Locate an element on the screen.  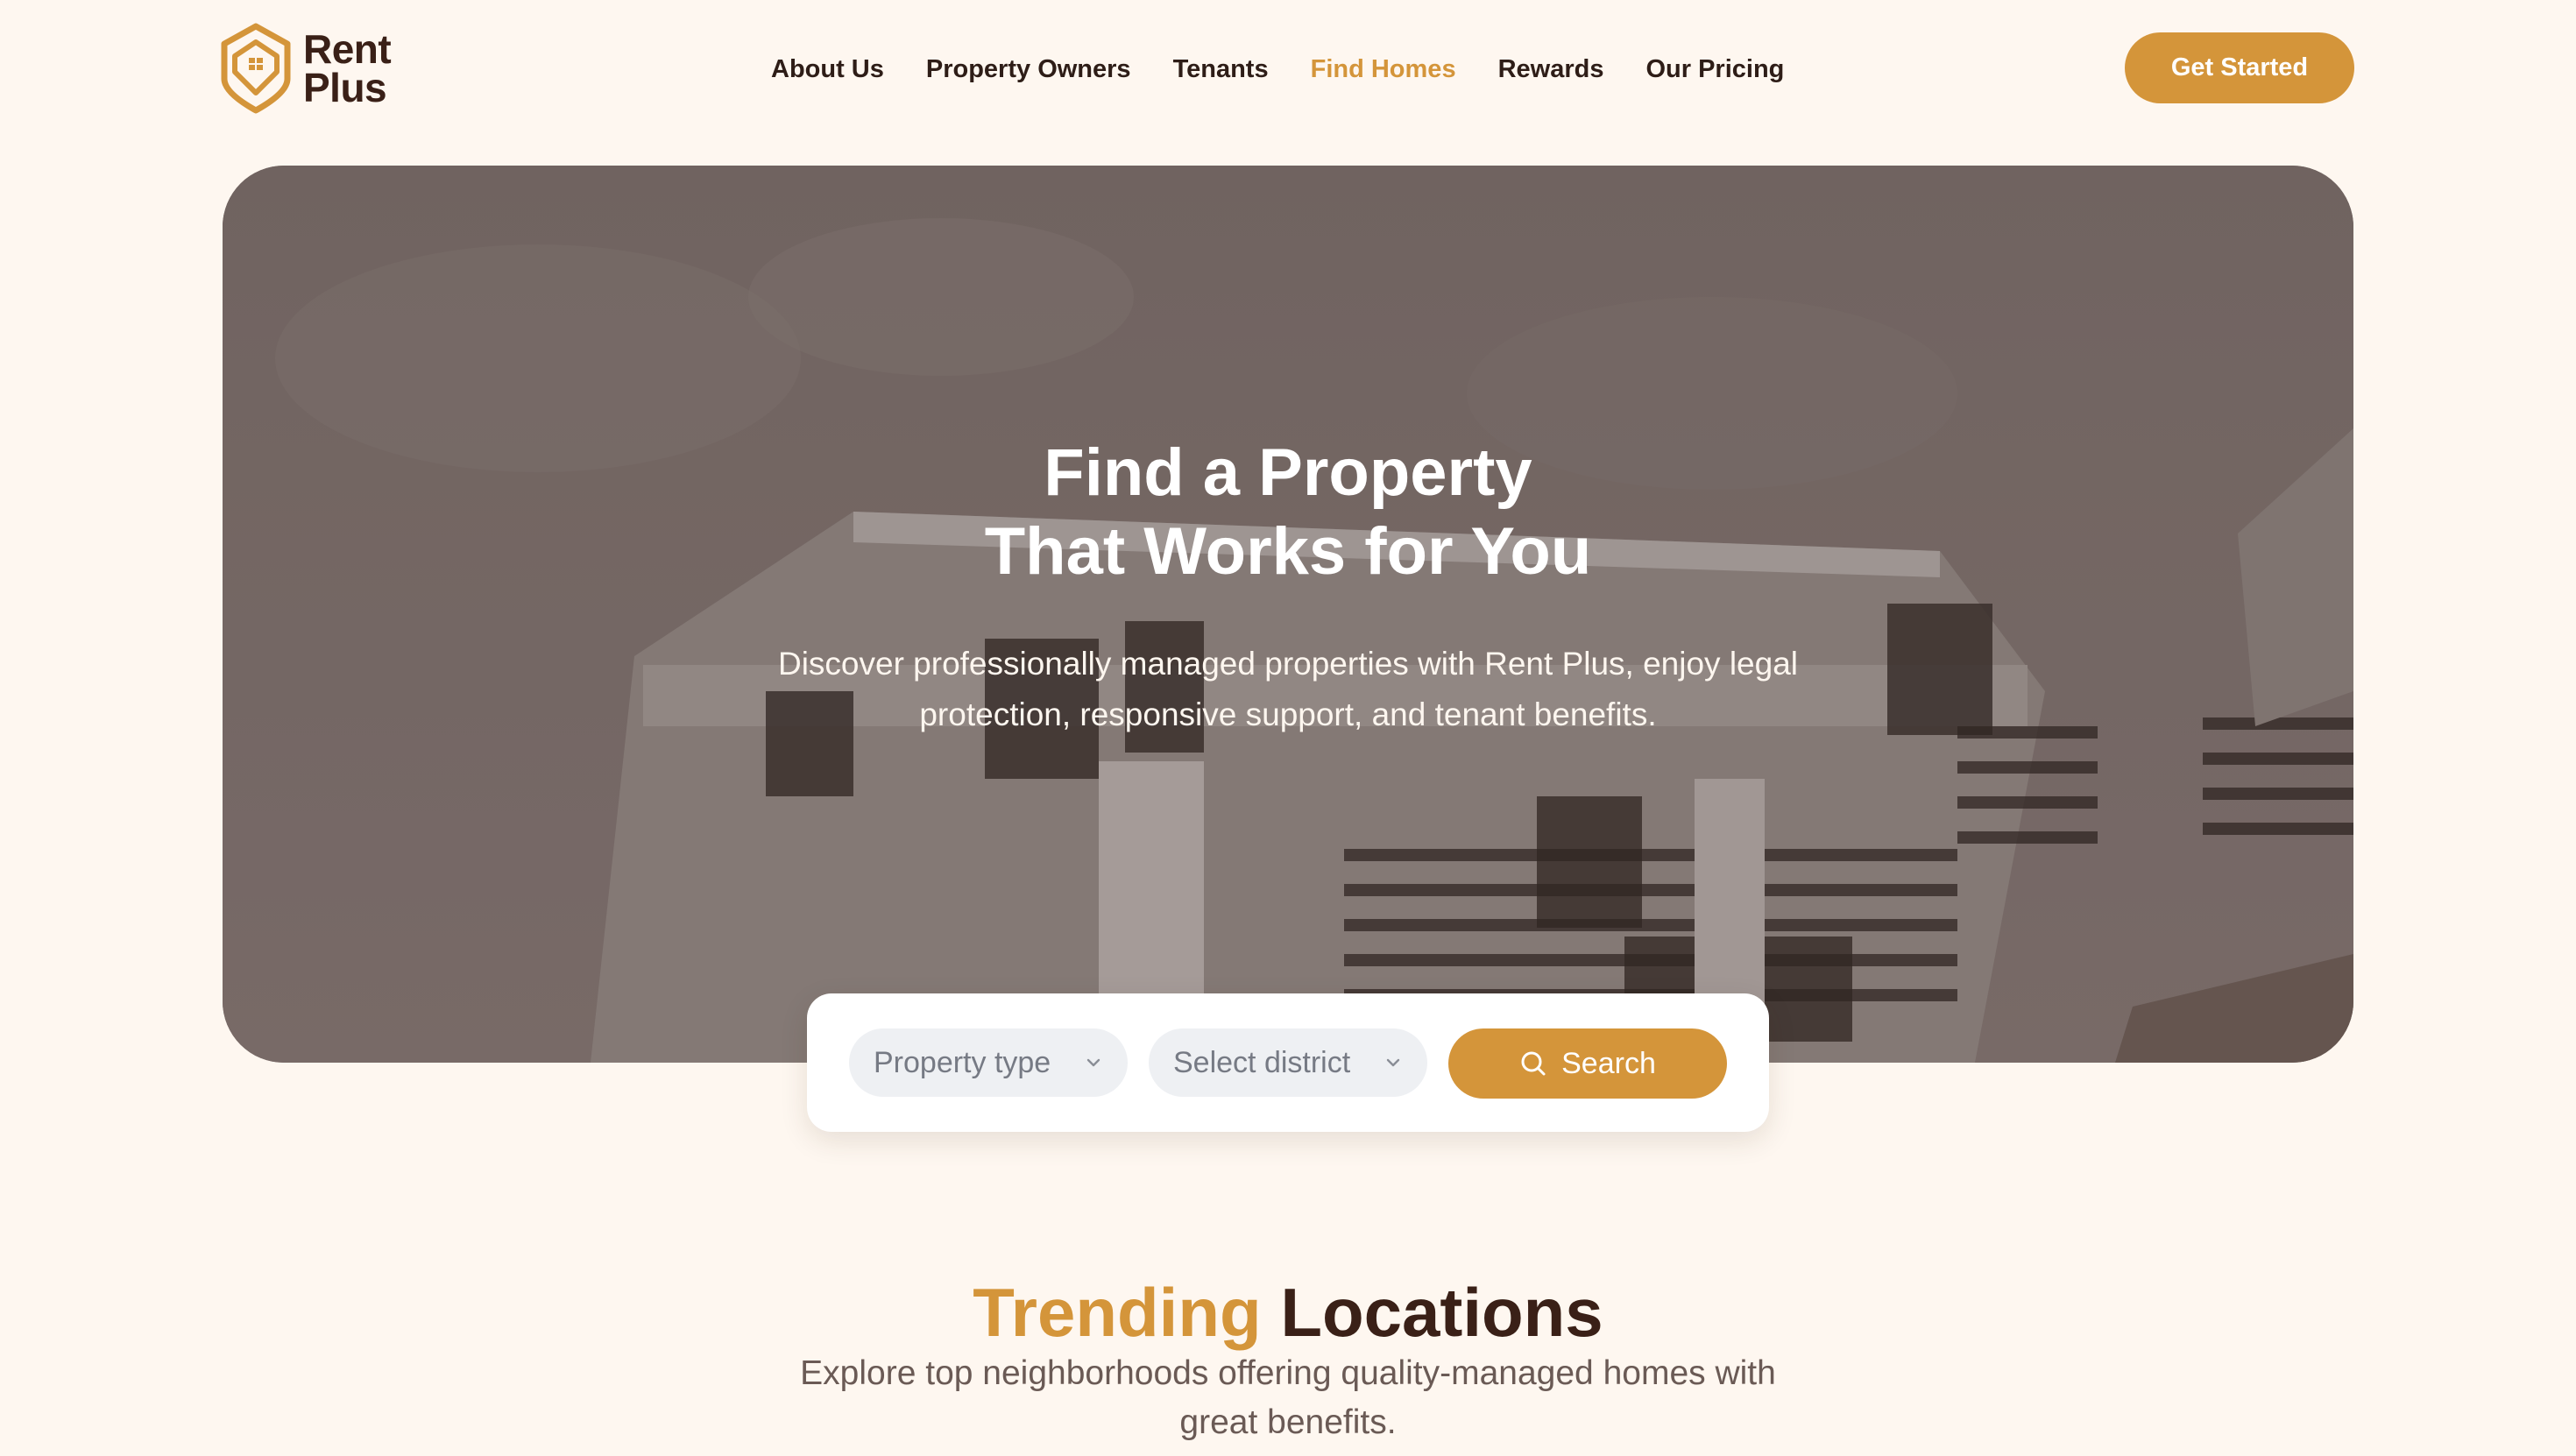
logo-line-2: Plus is located at coordinates (345, 87).